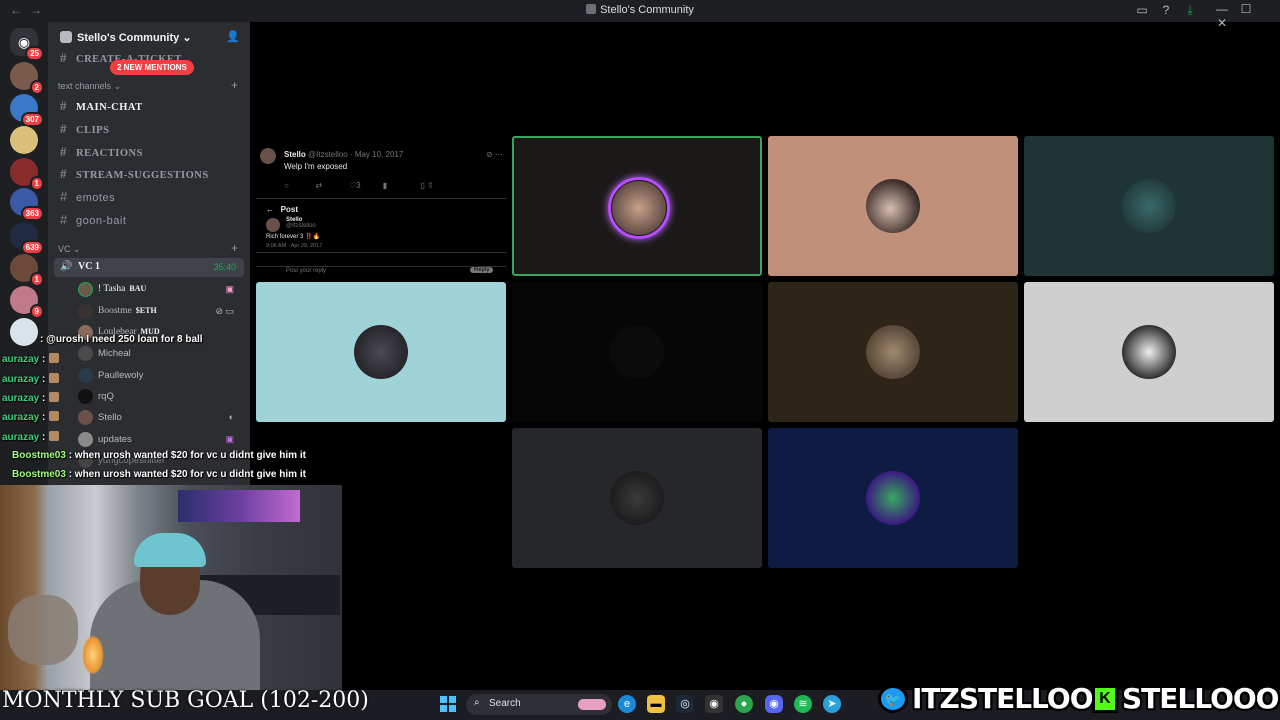 The image size is (1280, 720). I want to click on search-icon: ⌕, so click(477, 702).